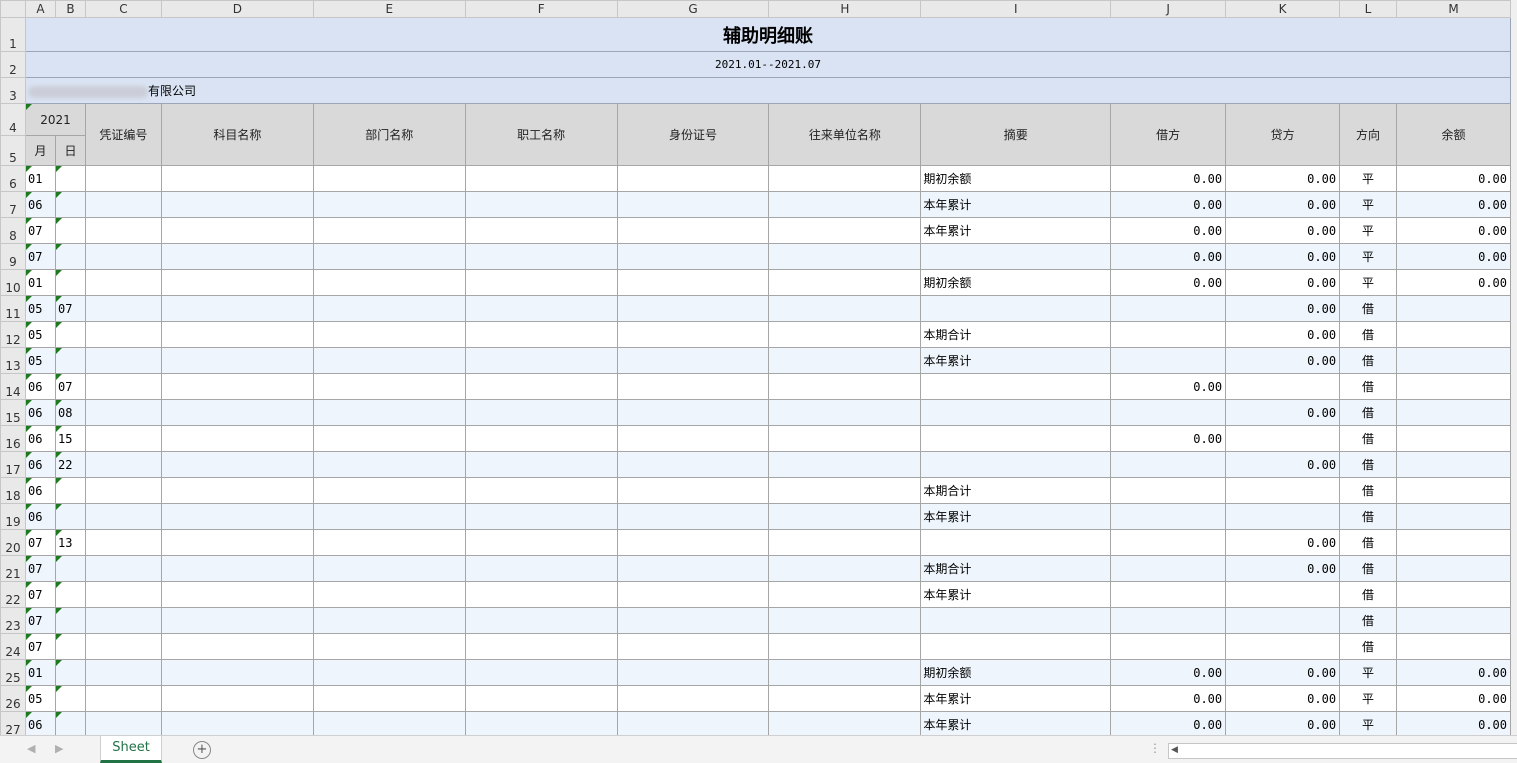 Image resolution: width=1517 pixels, height=763 pixels. I want to click on add-sheet-icon: +, so click(202, 750).